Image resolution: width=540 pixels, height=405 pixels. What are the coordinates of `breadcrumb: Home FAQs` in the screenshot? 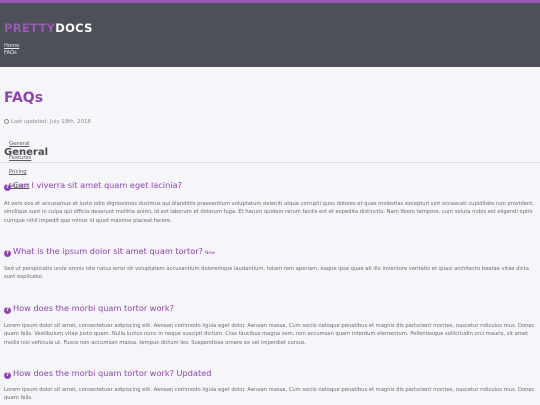 It's located at (11, 50).